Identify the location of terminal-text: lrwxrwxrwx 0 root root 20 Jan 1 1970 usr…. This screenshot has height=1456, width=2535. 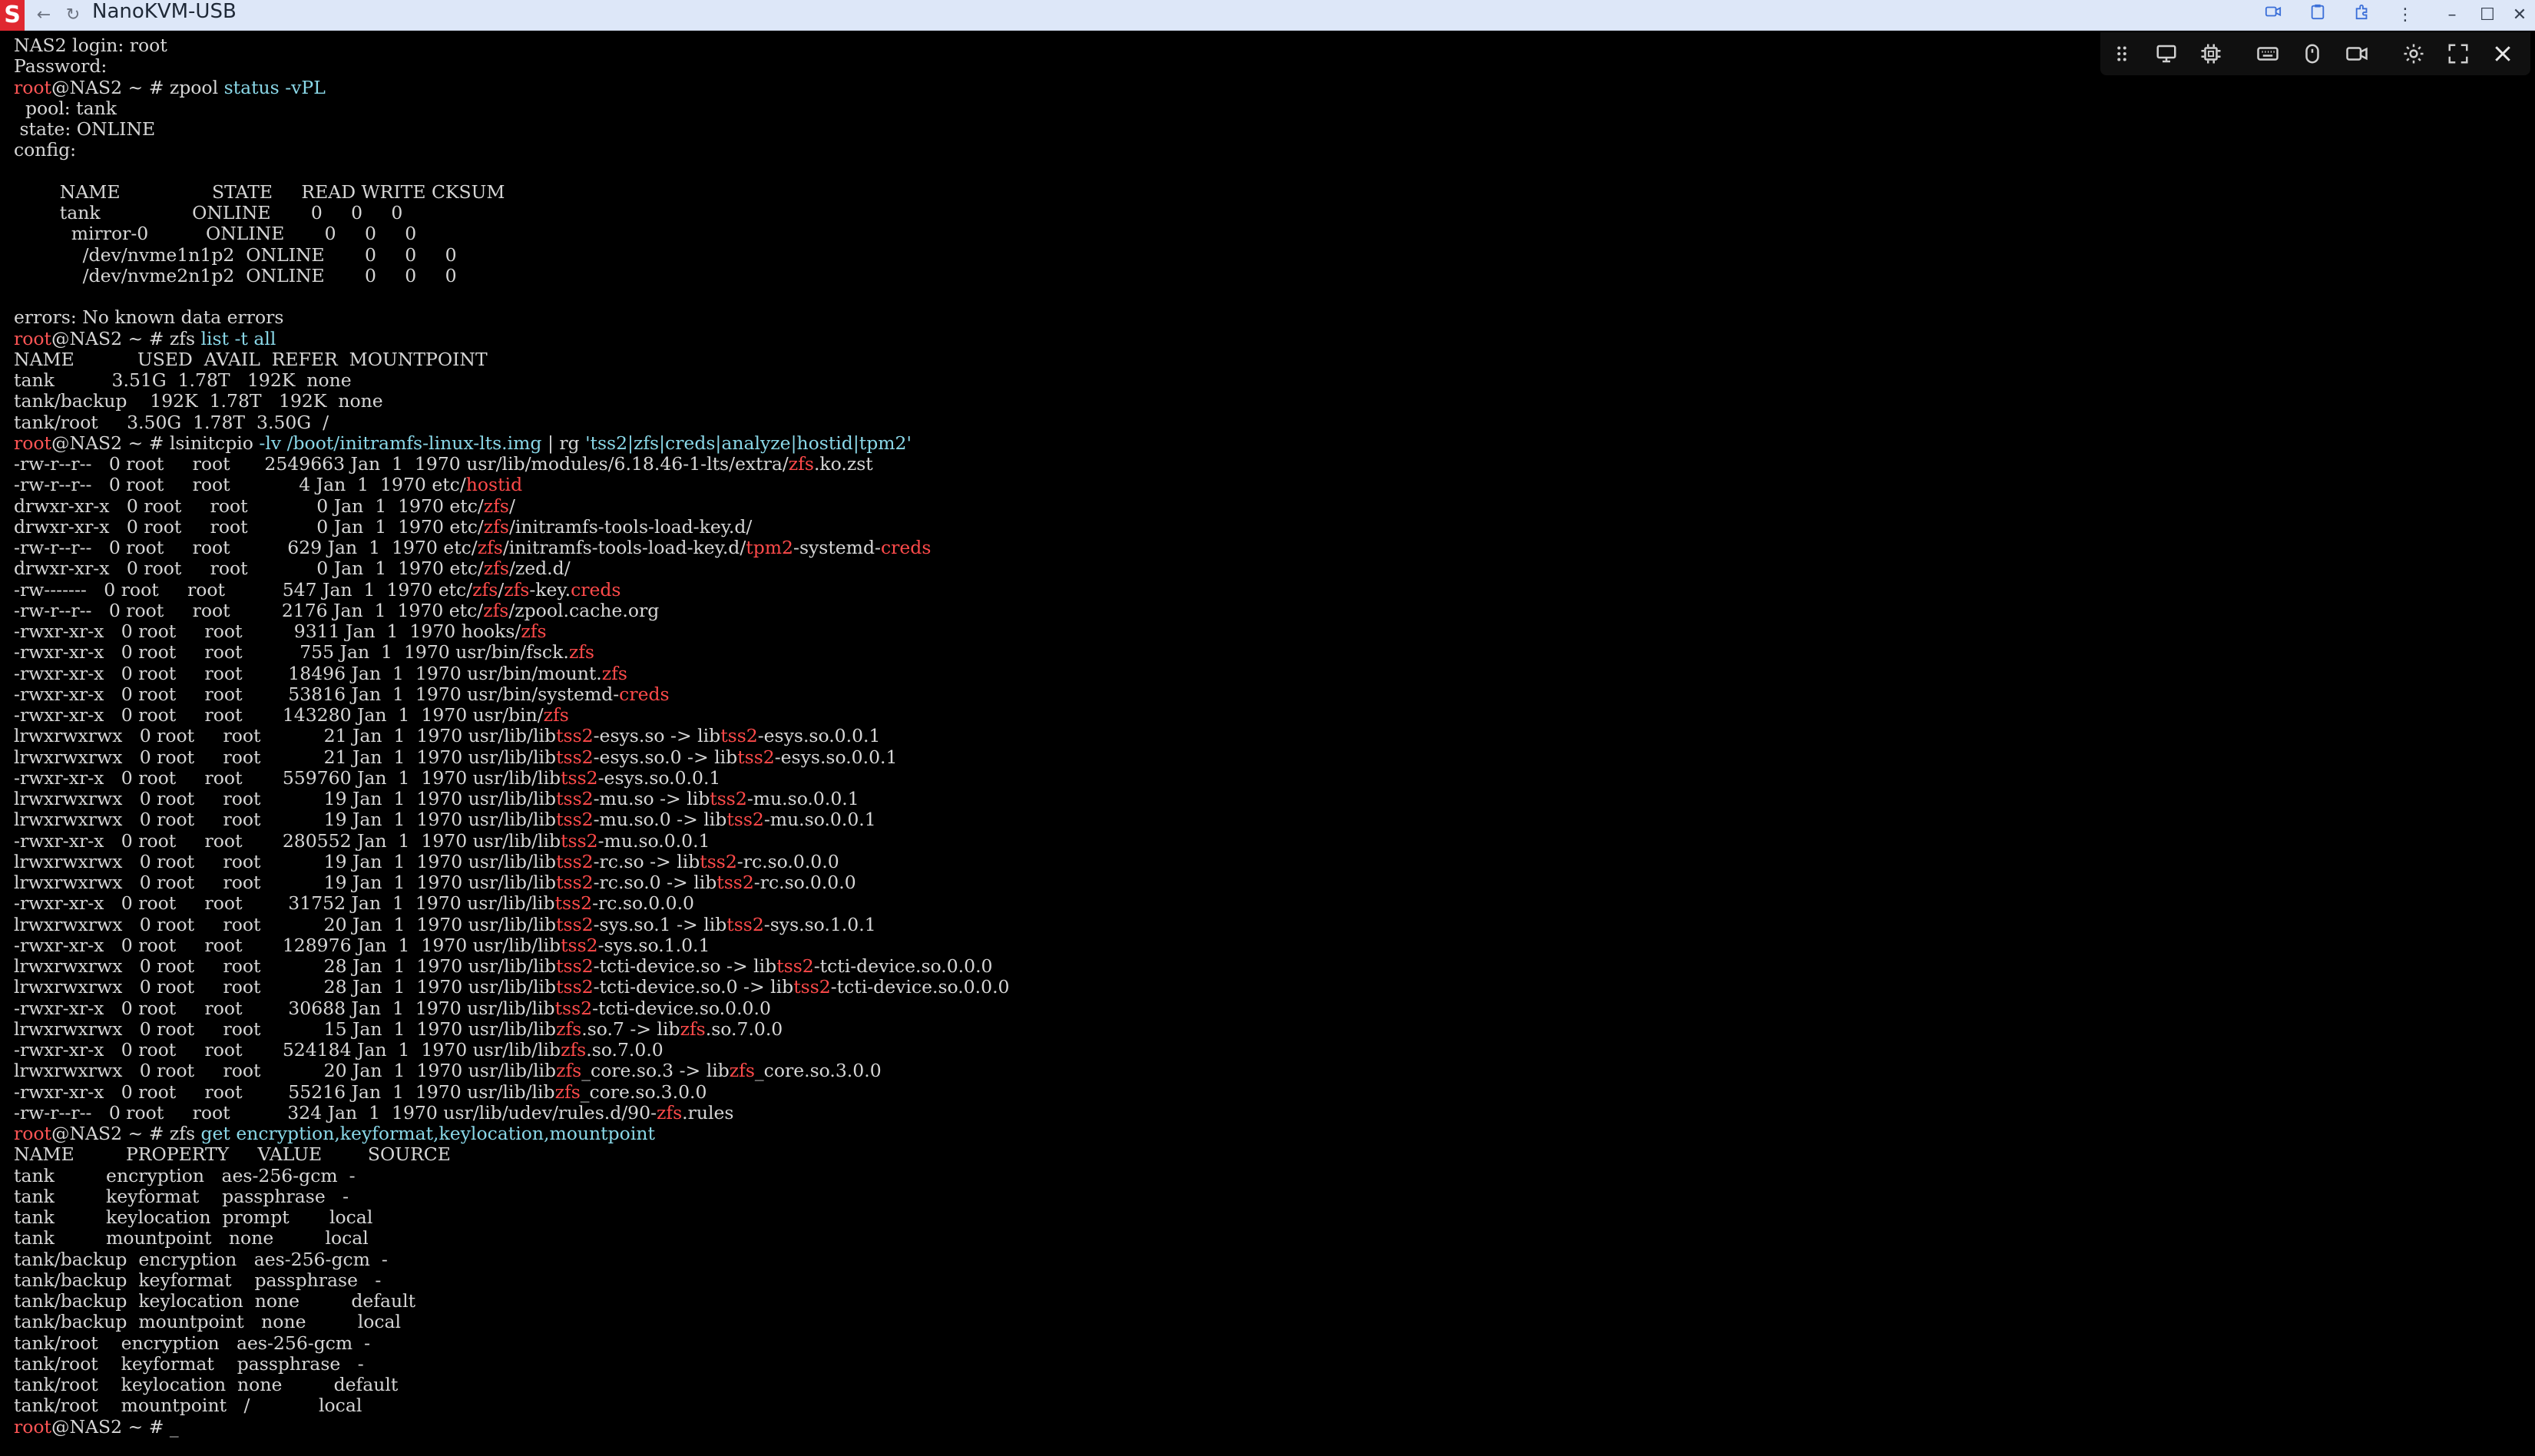
(285, 1071).